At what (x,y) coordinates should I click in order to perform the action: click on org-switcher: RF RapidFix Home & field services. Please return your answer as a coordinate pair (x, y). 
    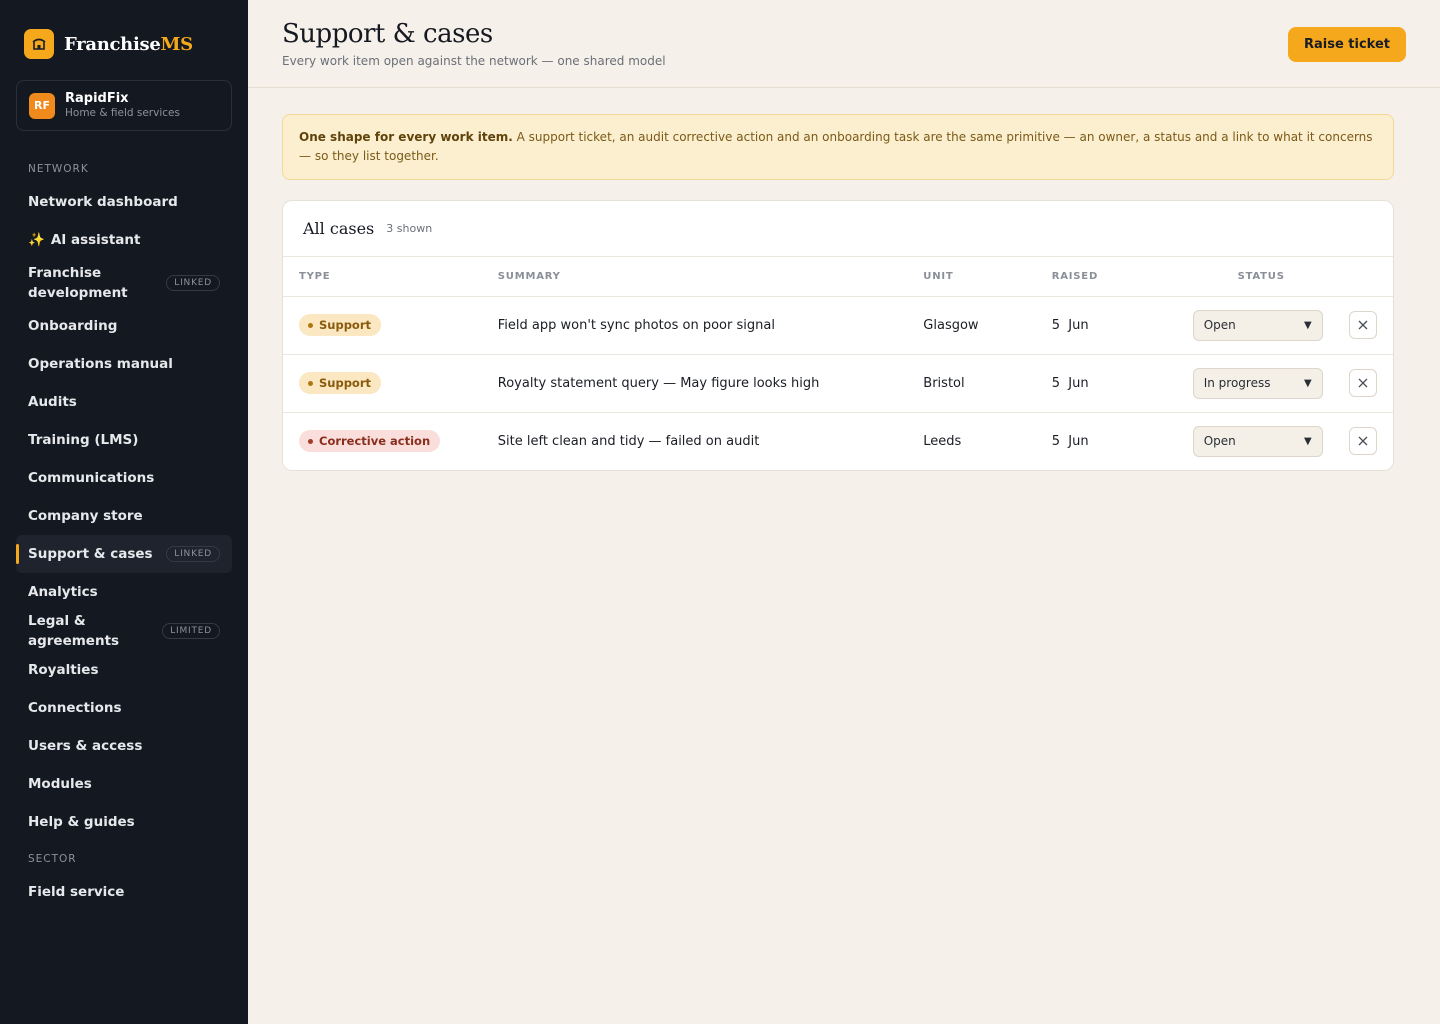
    Looking at the image, I should click on (124, 105).